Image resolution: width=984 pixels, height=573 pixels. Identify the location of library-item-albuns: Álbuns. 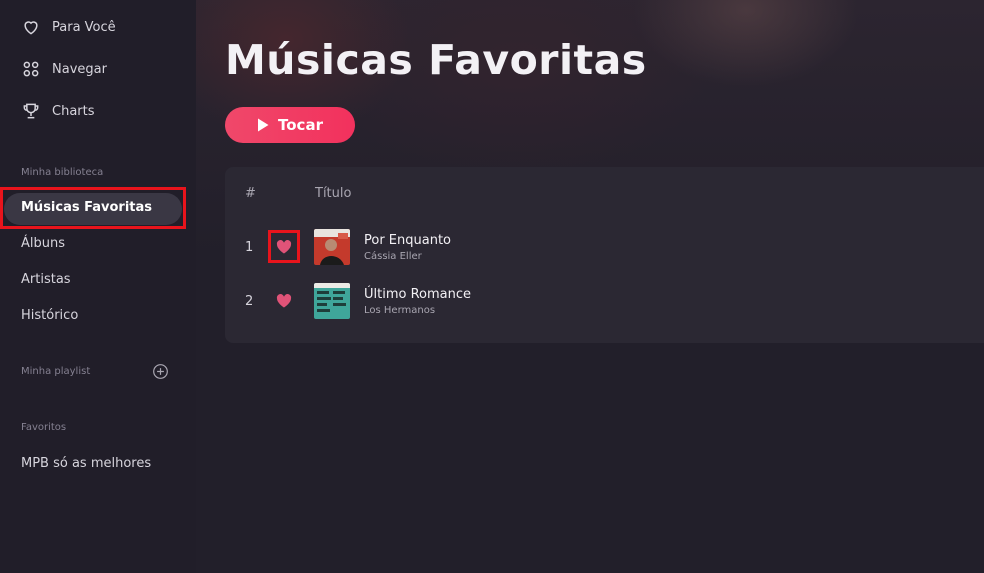
(43, 243).